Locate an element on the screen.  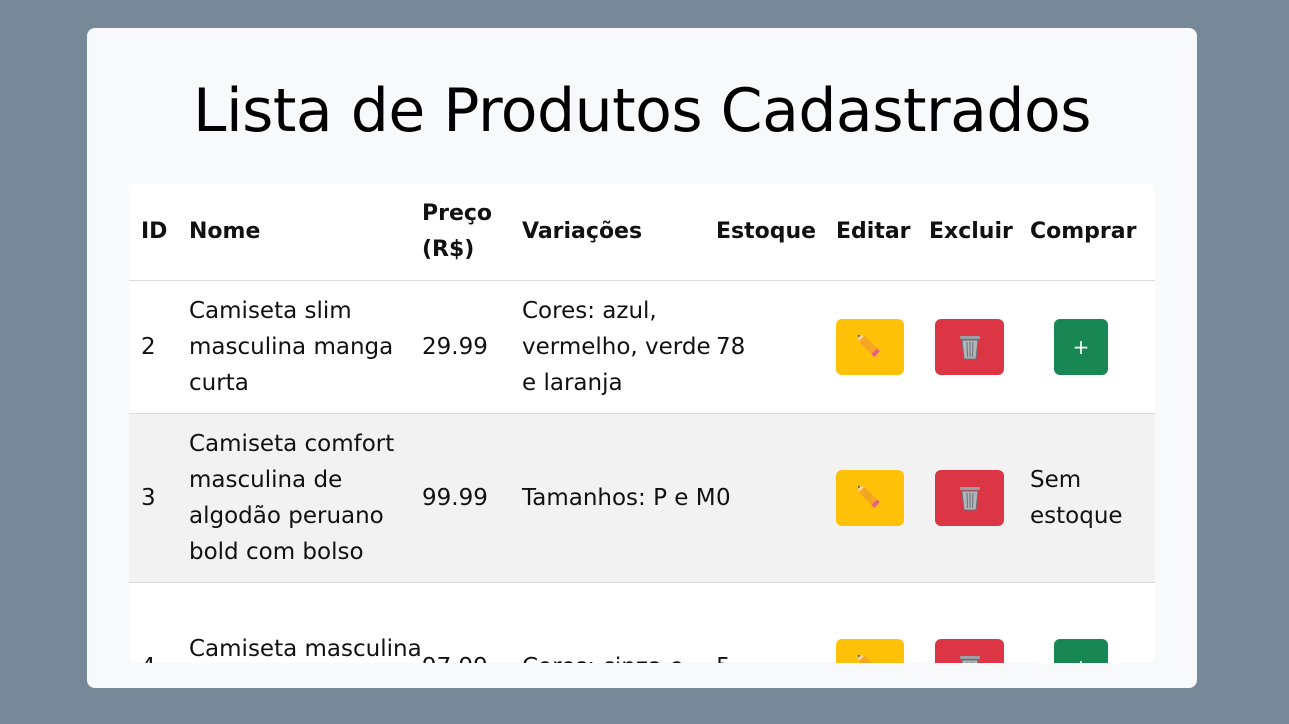
out-of-stock-label: Sem estoque is located at coordinates (1076, 497).